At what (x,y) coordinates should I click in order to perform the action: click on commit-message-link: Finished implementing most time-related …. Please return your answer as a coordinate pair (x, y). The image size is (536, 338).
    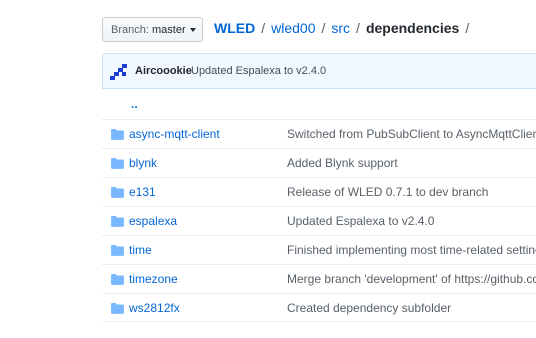
    Looking at the image, I should click on (411, 250).